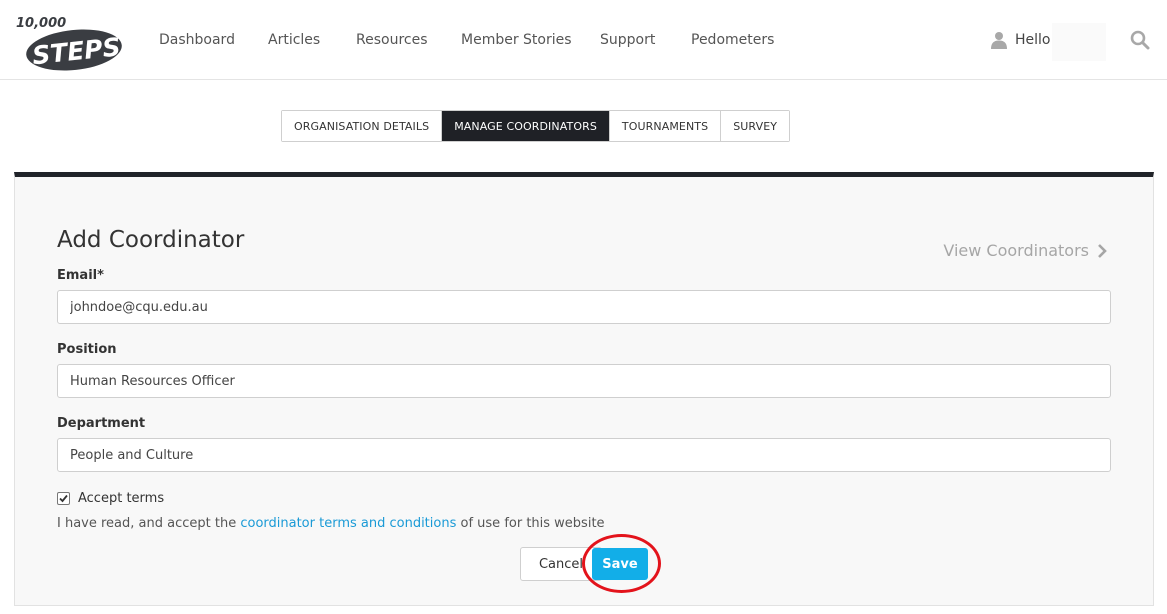  I want to click on logo: 10,000 STEPS, so click(70, 41).